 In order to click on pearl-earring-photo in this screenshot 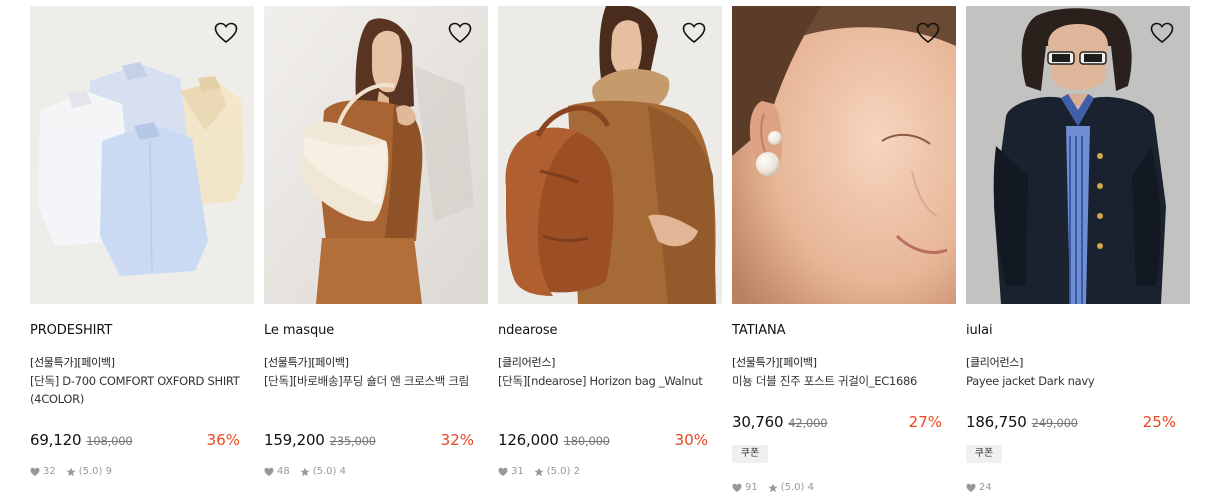, I will do `click(844, 155)`.